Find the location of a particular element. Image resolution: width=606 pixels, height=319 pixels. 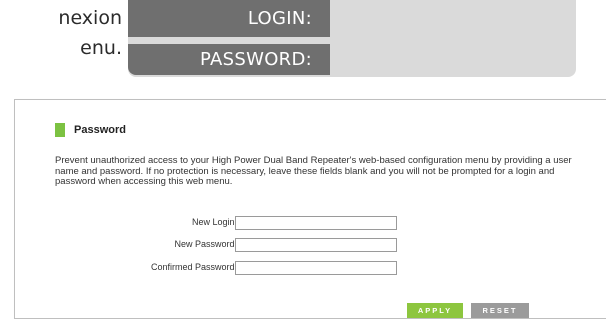

confirmed-password-row: Confirmed Password: is located at coordinates (235, 268).